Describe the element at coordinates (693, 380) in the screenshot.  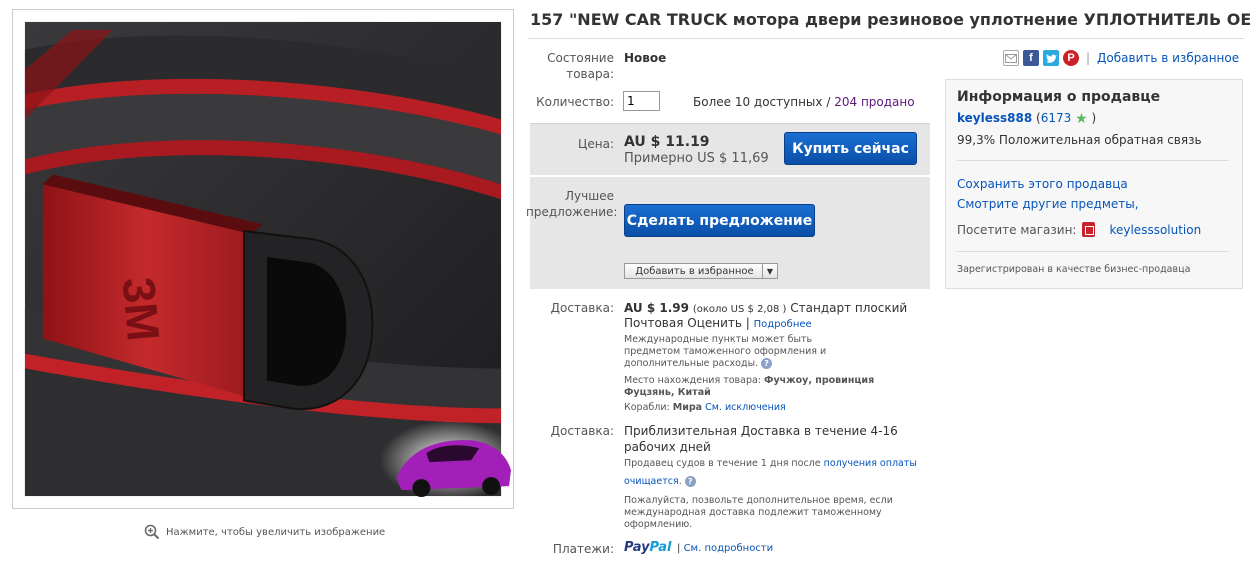
I see `location-label: Место нахождения товара:` at that location.